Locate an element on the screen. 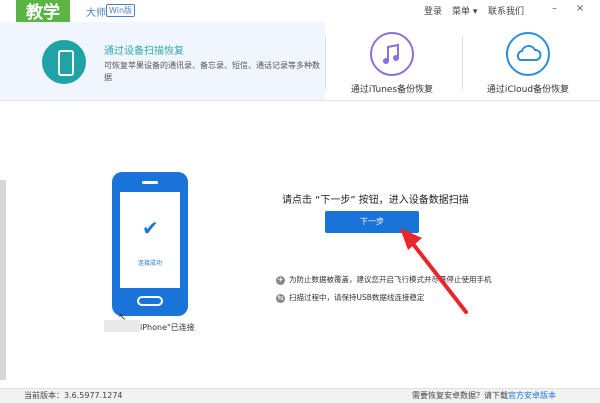 The width and height of the screenshot is (600, 403). contact-link: 联系我们 is located at coordinates (506, 10).